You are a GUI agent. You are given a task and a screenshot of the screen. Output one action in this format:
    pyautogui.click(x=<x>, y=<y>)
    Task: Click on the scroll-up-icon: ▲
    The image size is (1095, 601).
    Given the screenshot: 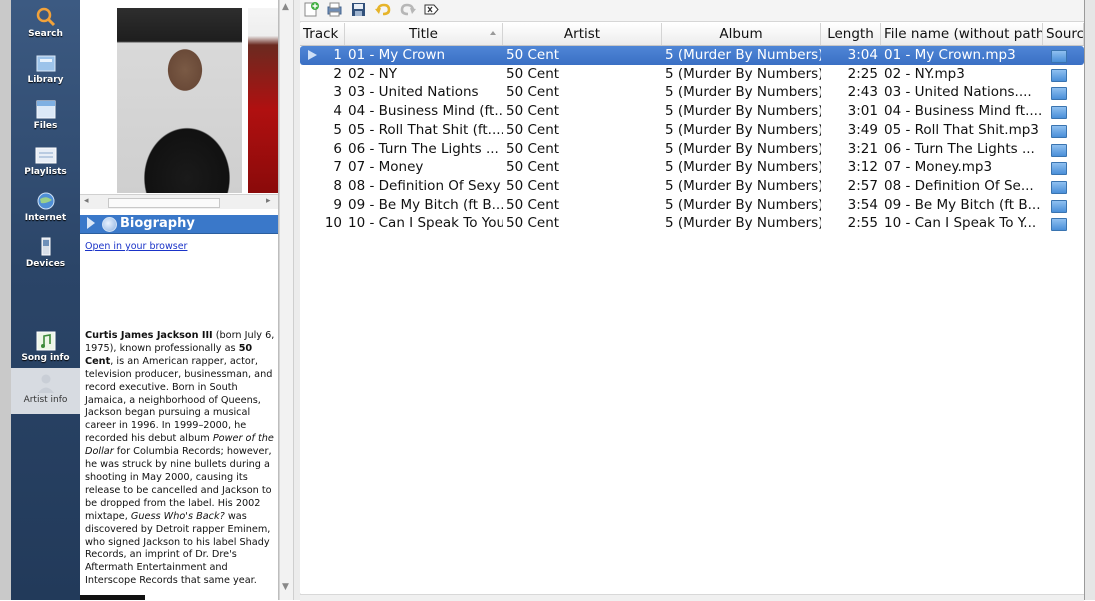 What is the action you would take?
    pyautogui.click(x=285, y=7)
    